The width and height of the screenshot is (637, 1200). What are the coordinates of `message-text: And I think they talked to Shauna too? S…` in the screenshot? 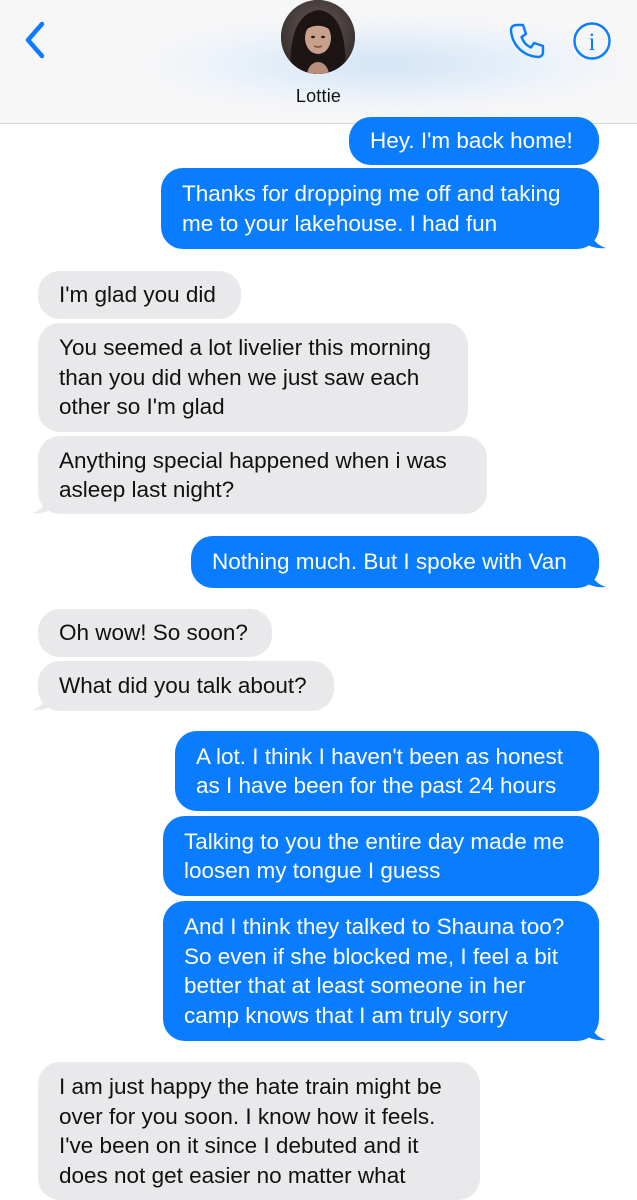 It's located at (374, 971).